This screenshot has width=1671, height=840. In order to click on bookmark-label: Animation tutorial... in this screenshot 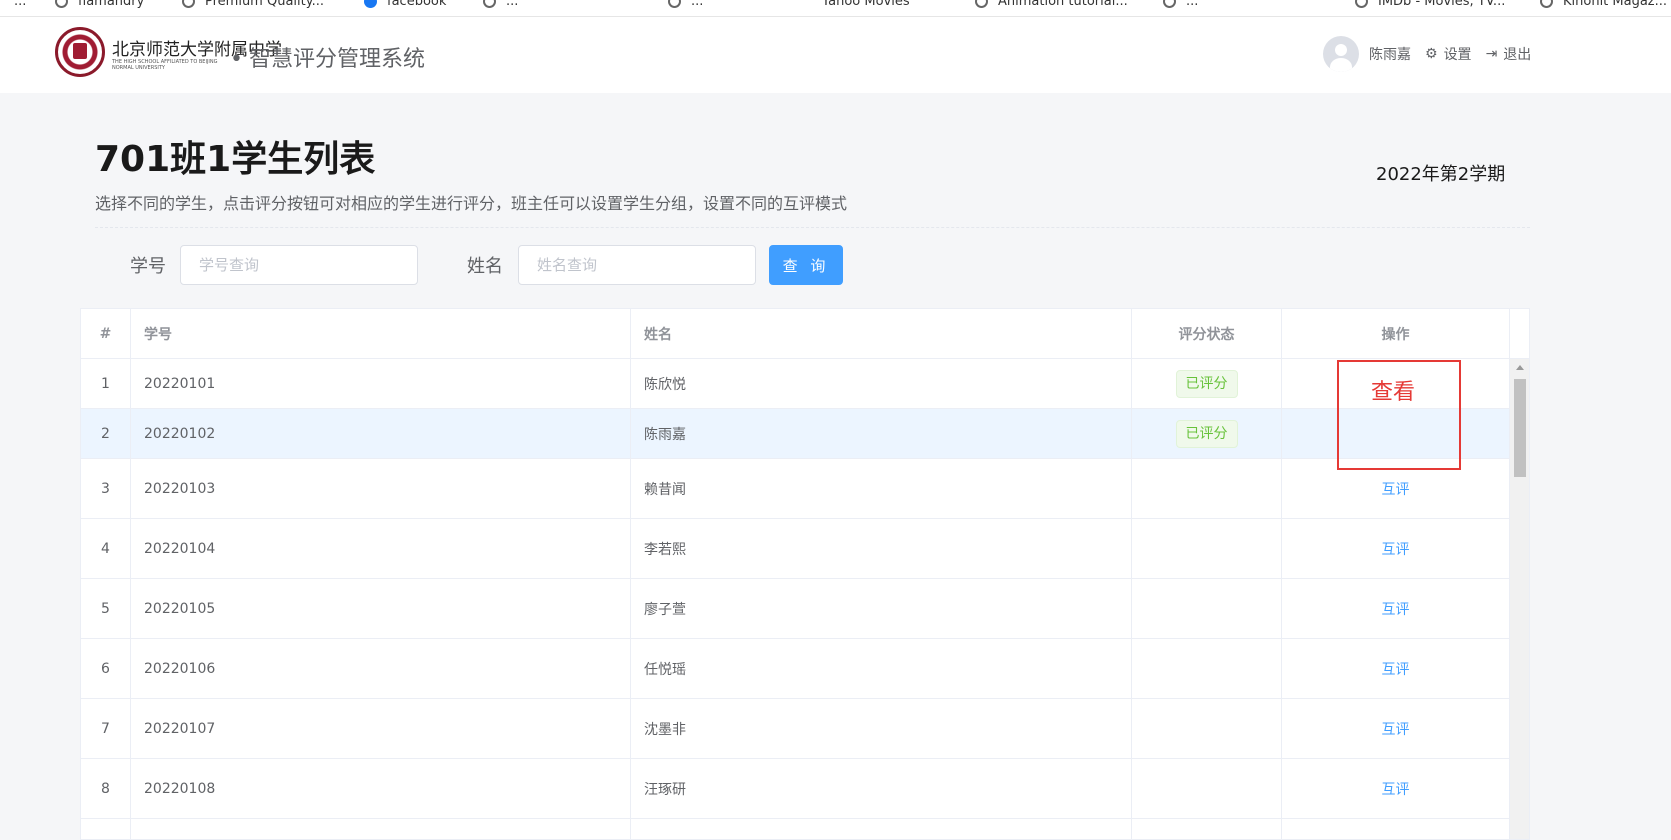, I will do `click(1063, 4)`.